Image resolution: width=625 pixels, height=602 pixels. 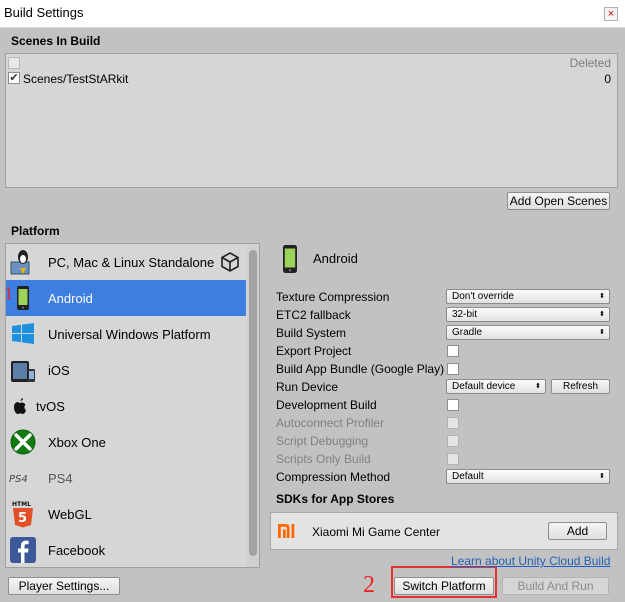 I want to click on platform-label: WebGL, so click(x=70, y=514).